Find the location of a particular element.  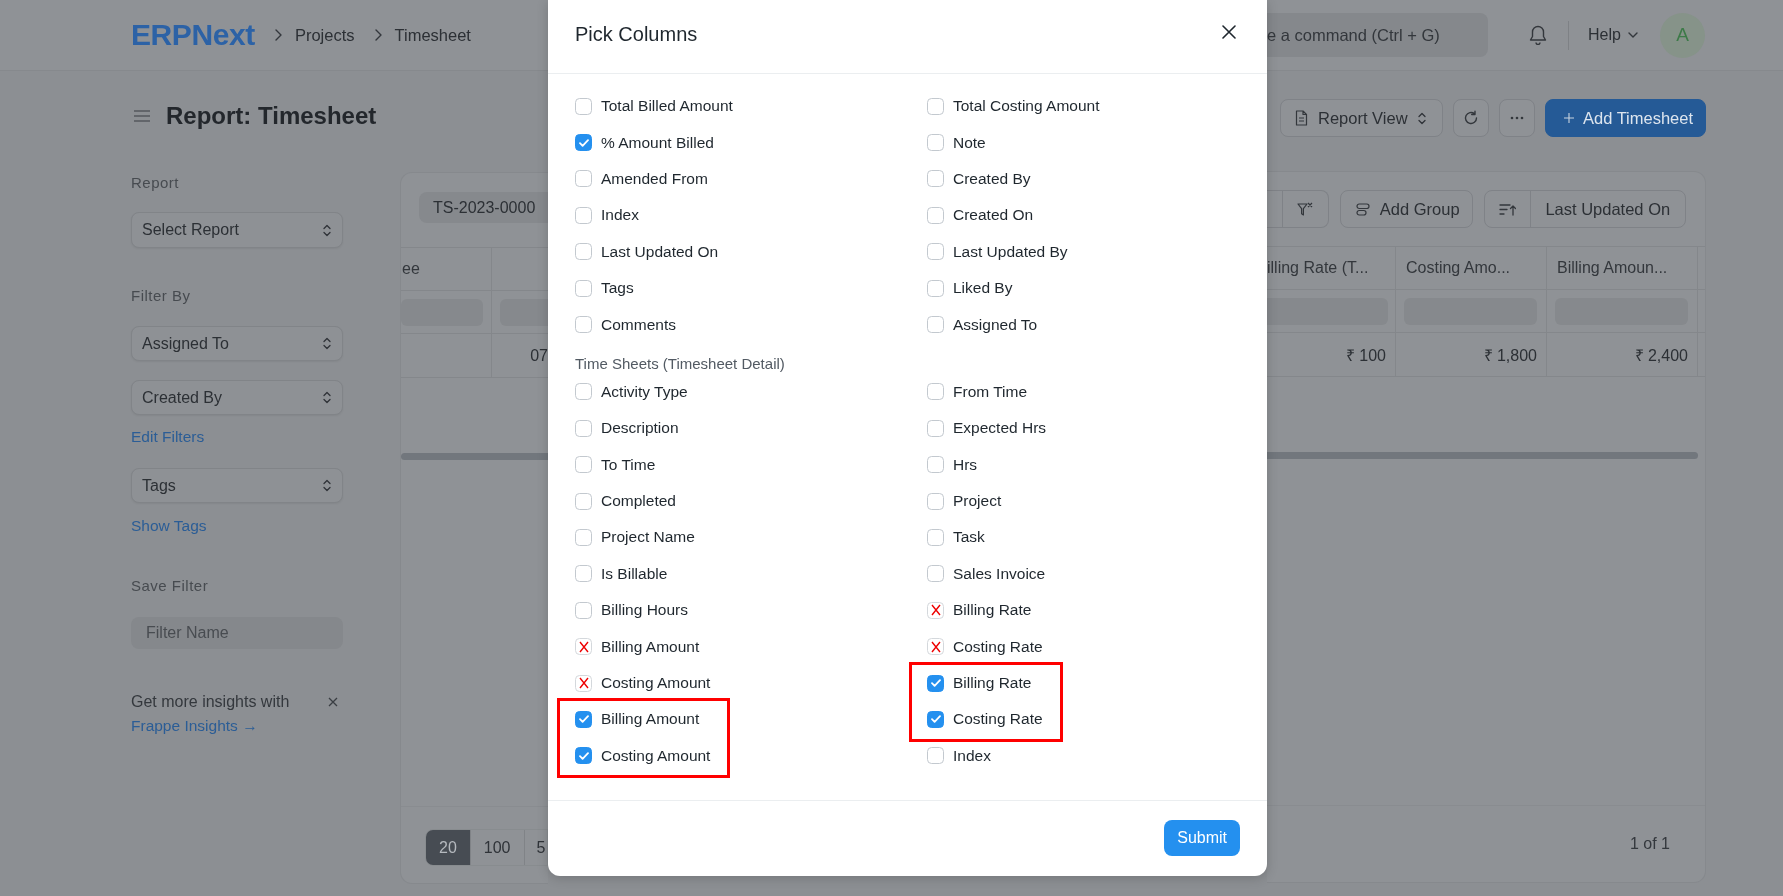

report-view-button: Report View is located at coordinates (1361, 118).